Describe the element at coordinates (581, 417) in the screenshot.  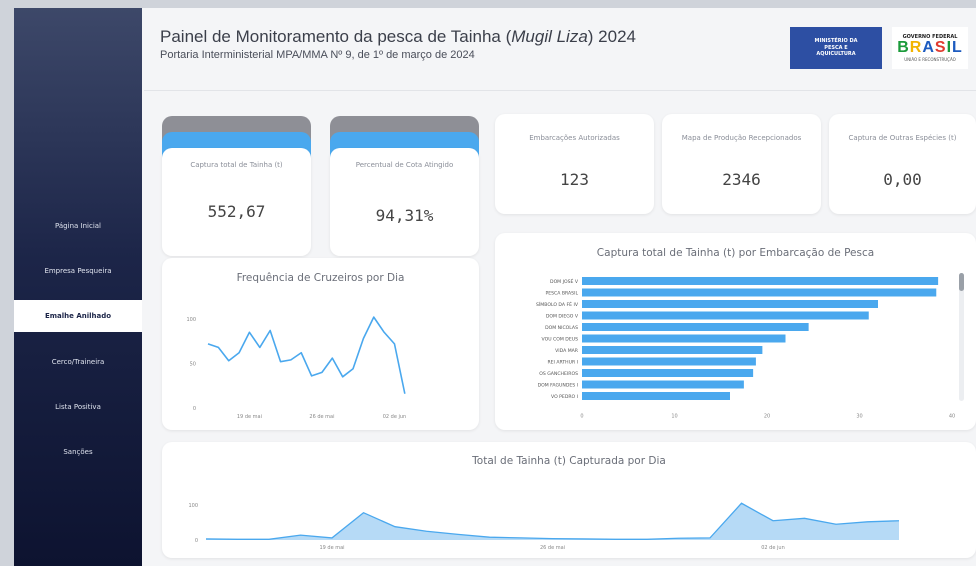
I see `bar-x-tick-0: 0` at that location.